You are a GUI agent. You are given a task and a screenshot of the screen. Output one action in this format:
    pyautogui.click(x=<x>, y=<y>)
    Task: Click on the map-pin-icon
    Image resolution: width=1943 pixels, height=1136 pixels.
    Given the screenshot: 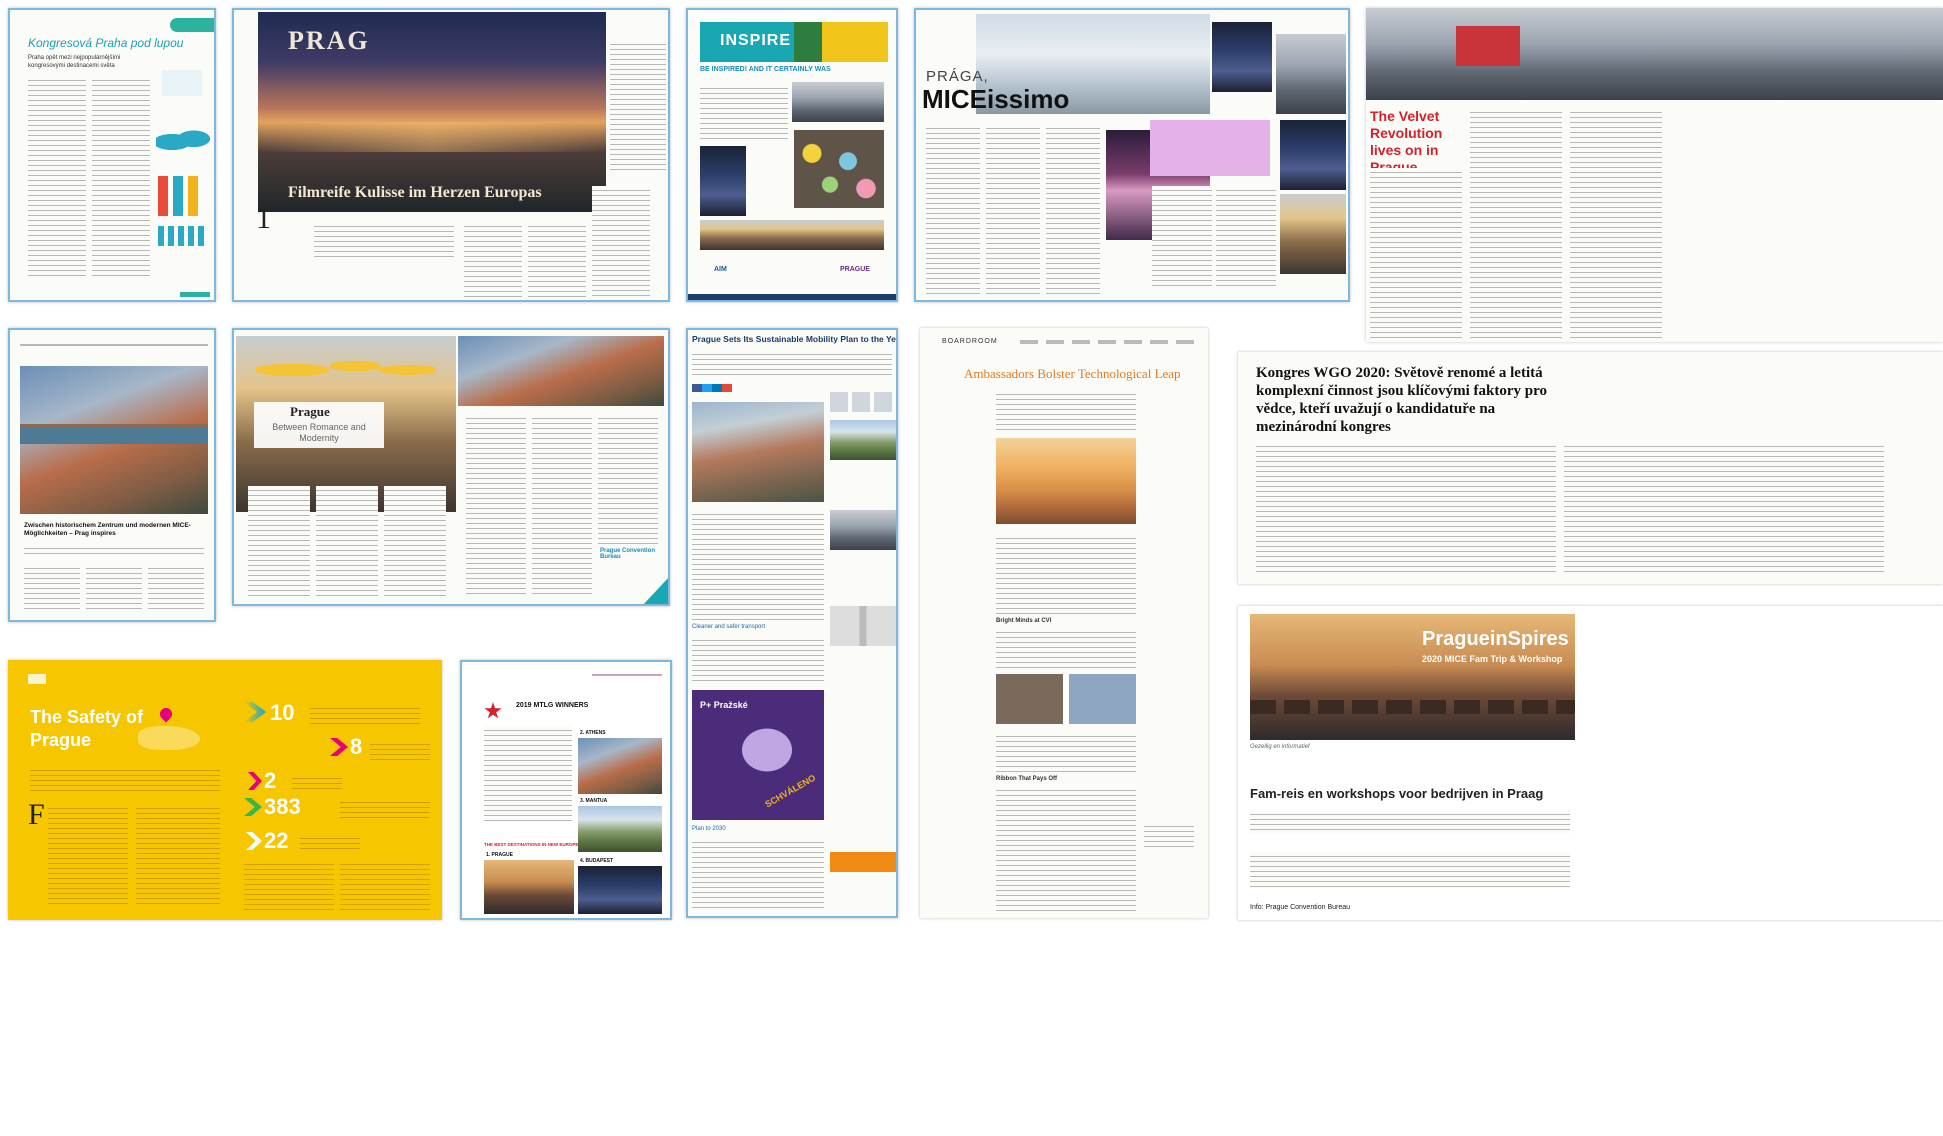 What is the action you would take?
    pyautogui.click(x=166, y=714)
    